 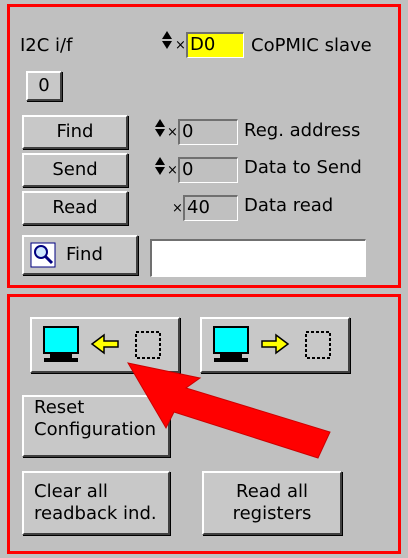 What do you see at coordinates (208, 132) in the screenshot?
I see `reg-address-field: 0` at bounding box center [208, 132].